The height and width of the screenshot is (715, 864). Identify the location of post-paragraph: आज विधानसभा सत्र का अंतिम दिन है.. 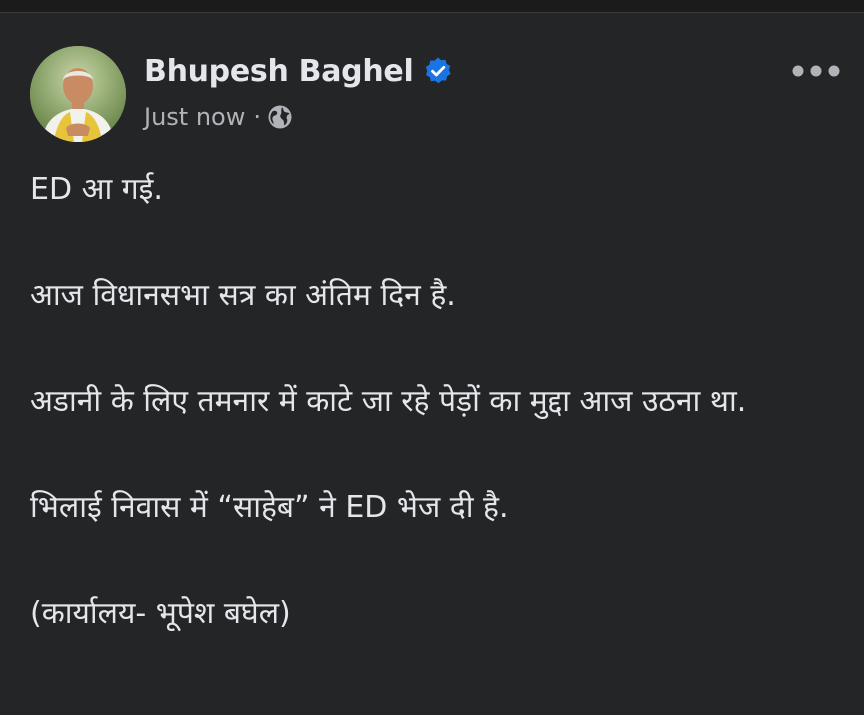
(243, 295).